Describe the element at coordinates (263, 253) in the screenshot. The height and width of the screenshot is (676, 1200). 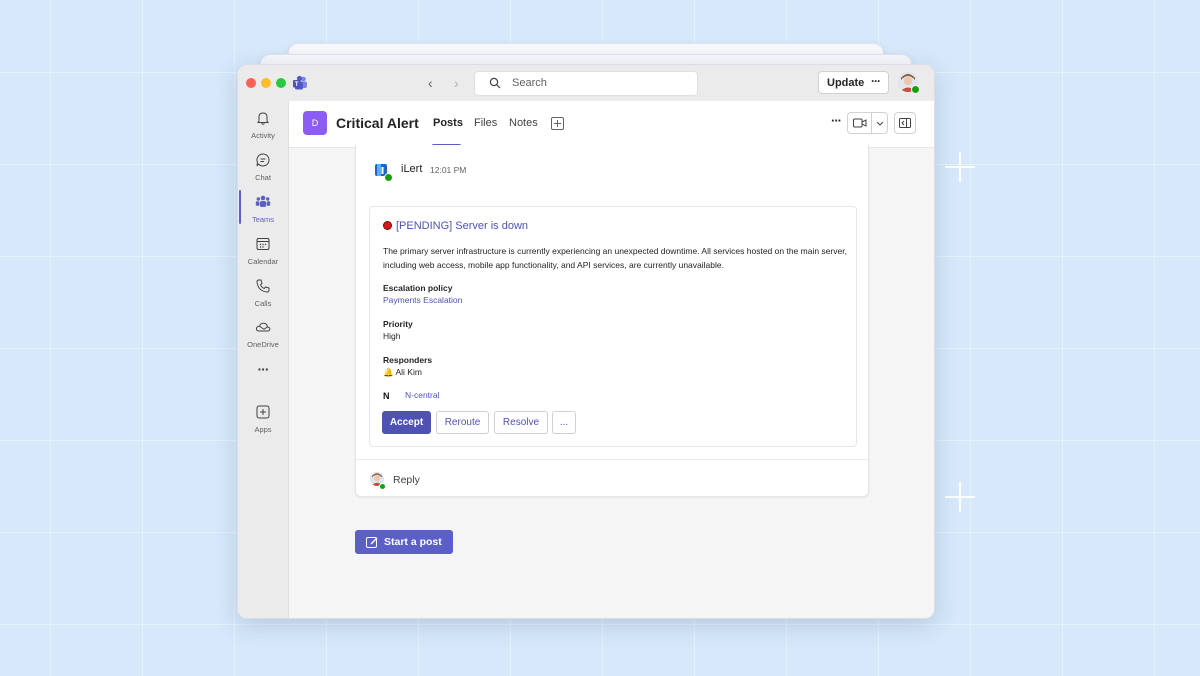
I see `rail-item-calendar: Calendar` at that location.